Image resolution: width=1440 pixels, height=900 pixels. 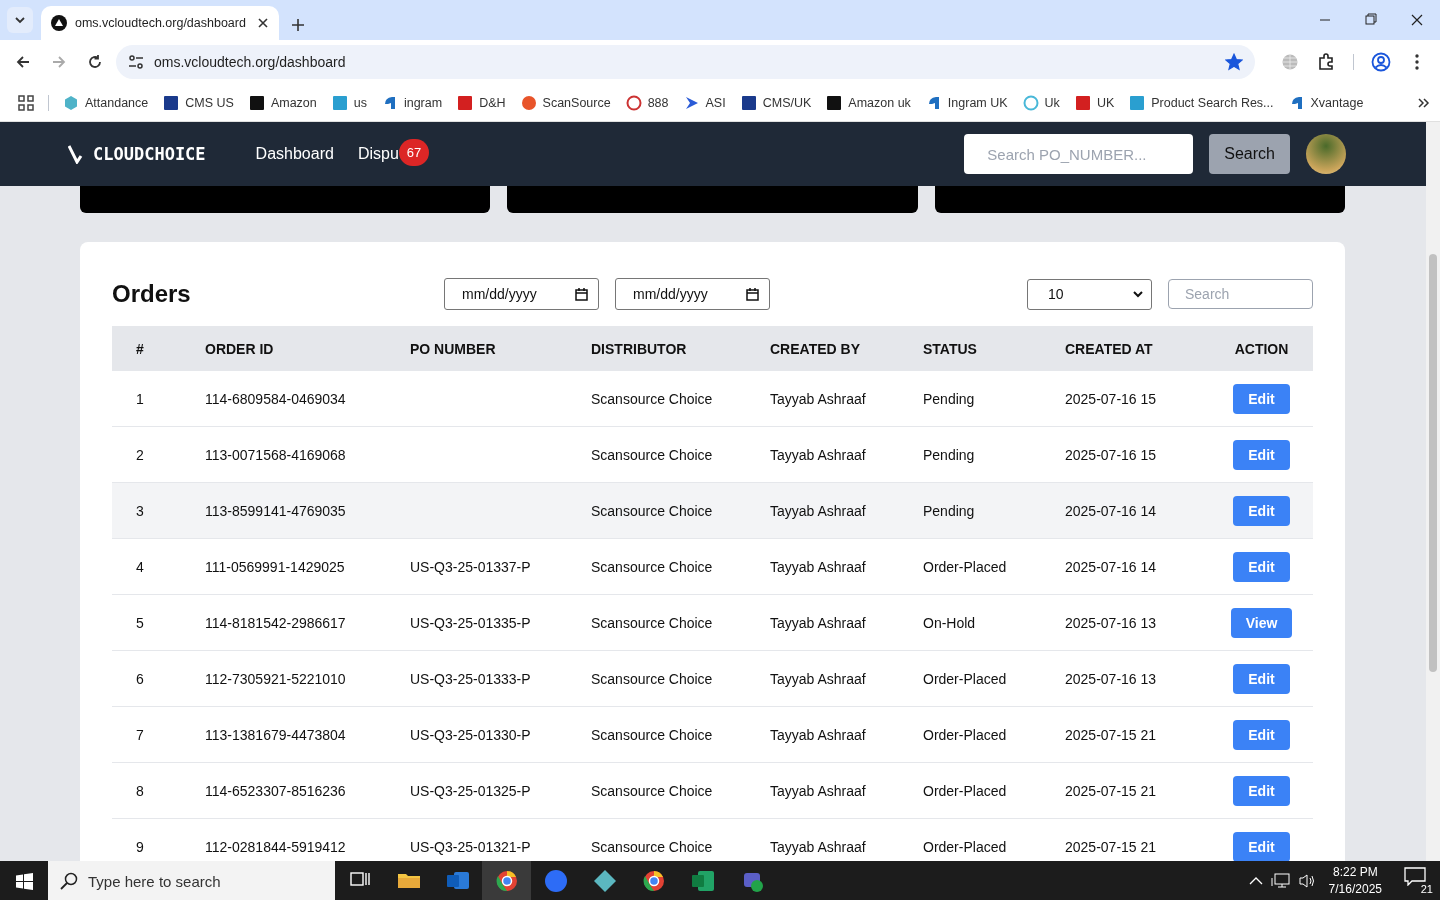 What do you see at coordinates (136, 62) in the screenshot?
I see `site-settings-icon` at bounding box center [136, 62].